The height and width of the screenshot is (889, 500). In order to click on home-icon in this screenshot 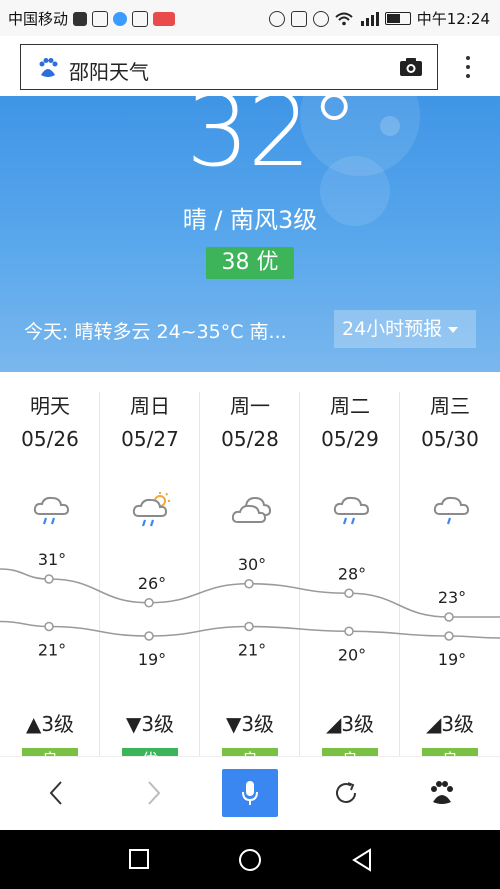, I will do `click(250, 861)`.